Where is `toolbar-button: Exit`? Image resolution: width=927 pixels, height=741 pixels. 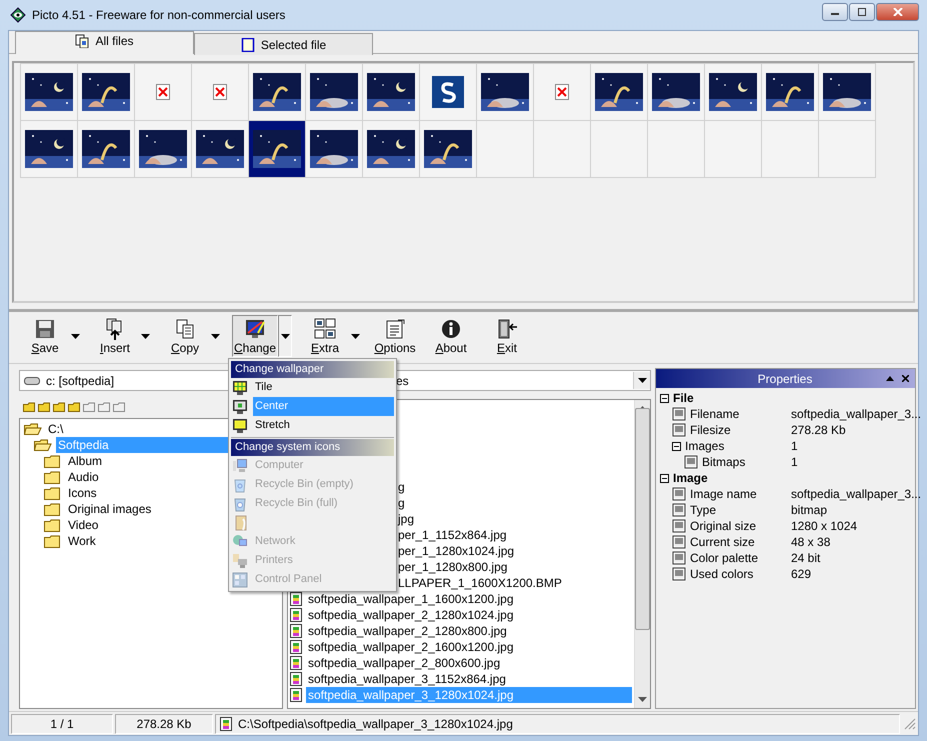
toolbar-button: Exit is located at coordinates (507, 336).